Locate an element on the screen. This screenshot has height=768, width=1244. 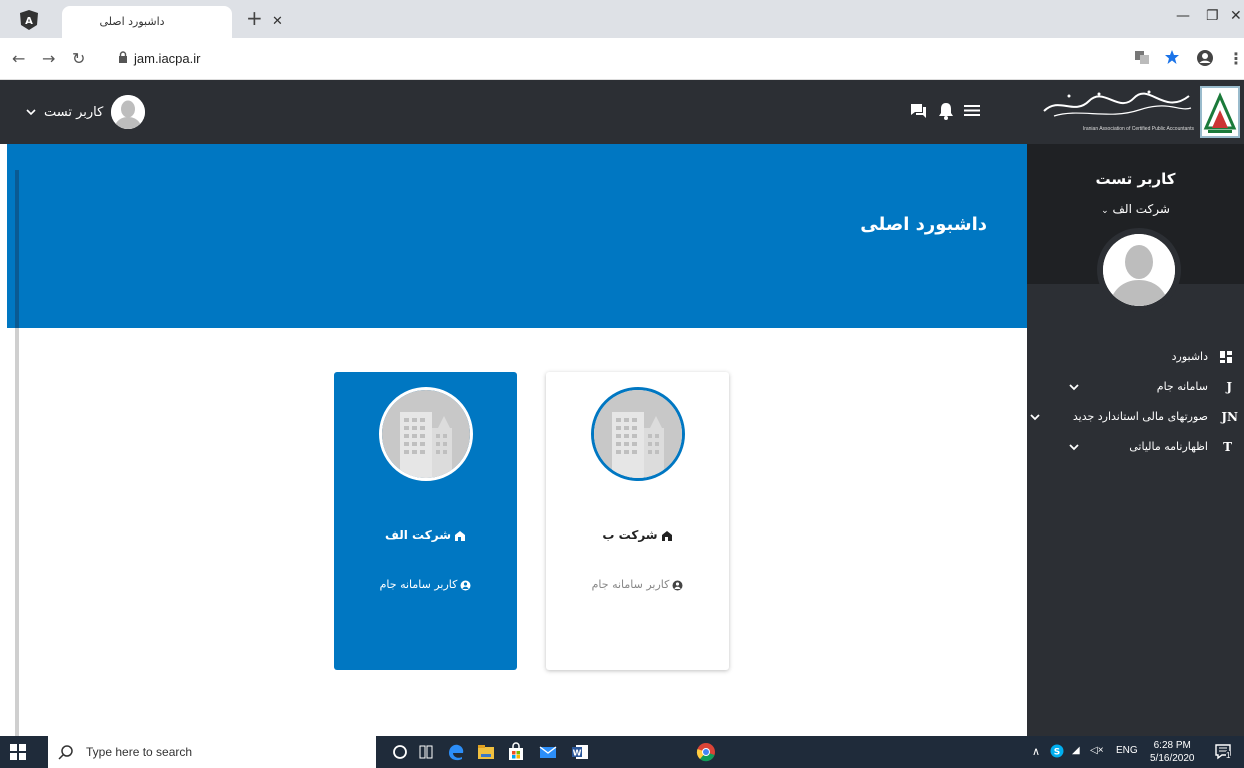
store-icon is located at coordinates (516, 752).